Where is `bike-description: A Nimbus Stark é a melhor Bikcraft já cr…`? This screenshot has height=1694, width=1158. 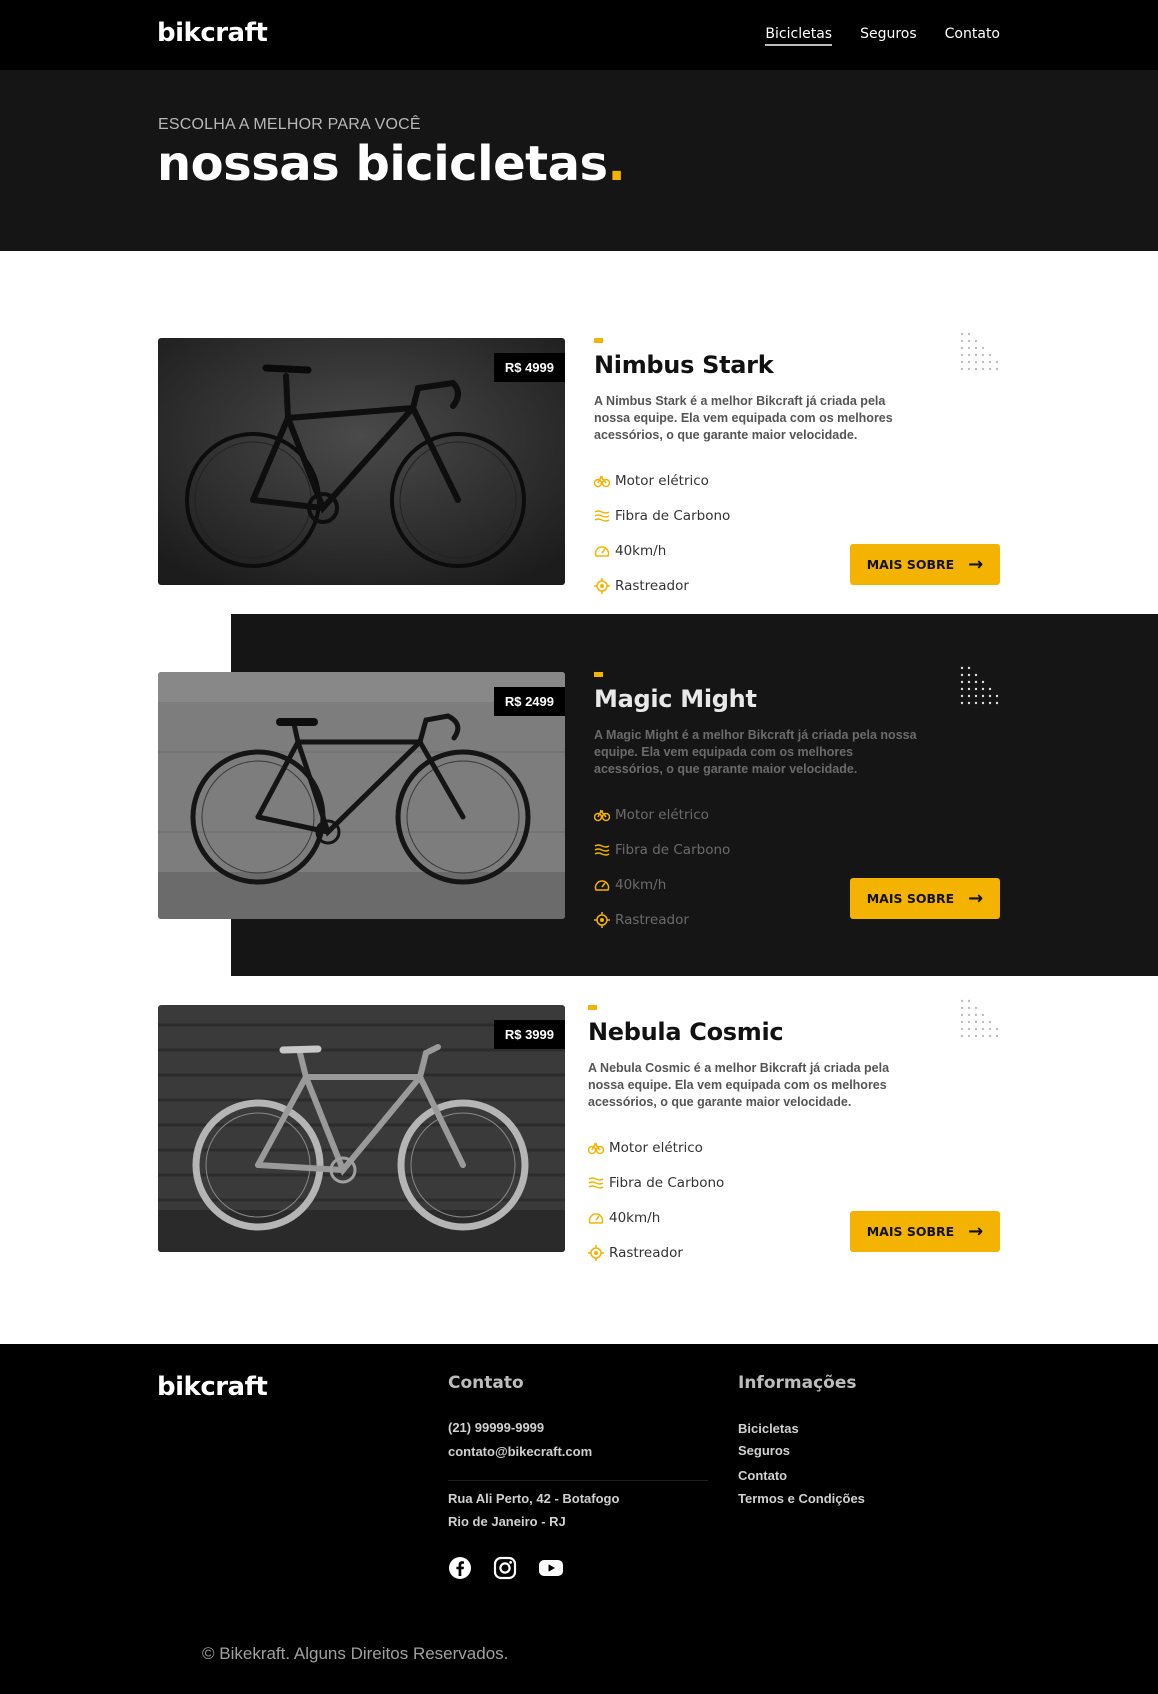
bike-description: A Nimbus Stark é a melhor Bikcraft já cr… is located at coordinates (743, 418).